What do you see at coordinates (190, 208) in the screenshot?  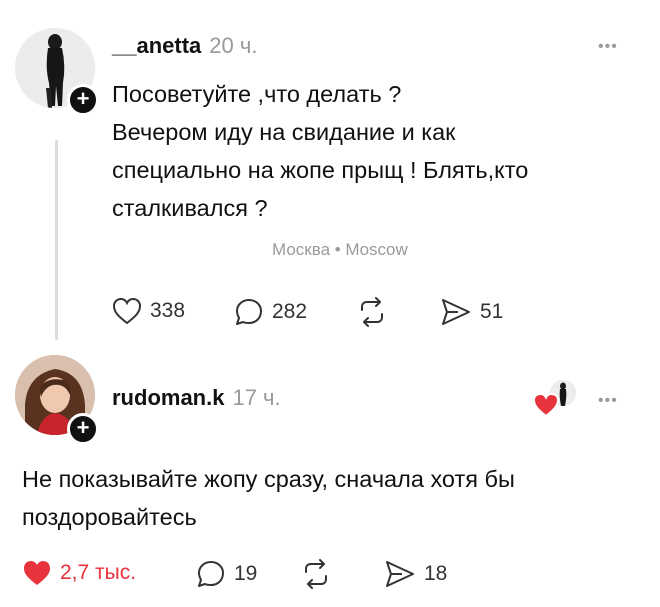 I see `post-text-line: сталкивался ?` at bounding box center [190, 208].